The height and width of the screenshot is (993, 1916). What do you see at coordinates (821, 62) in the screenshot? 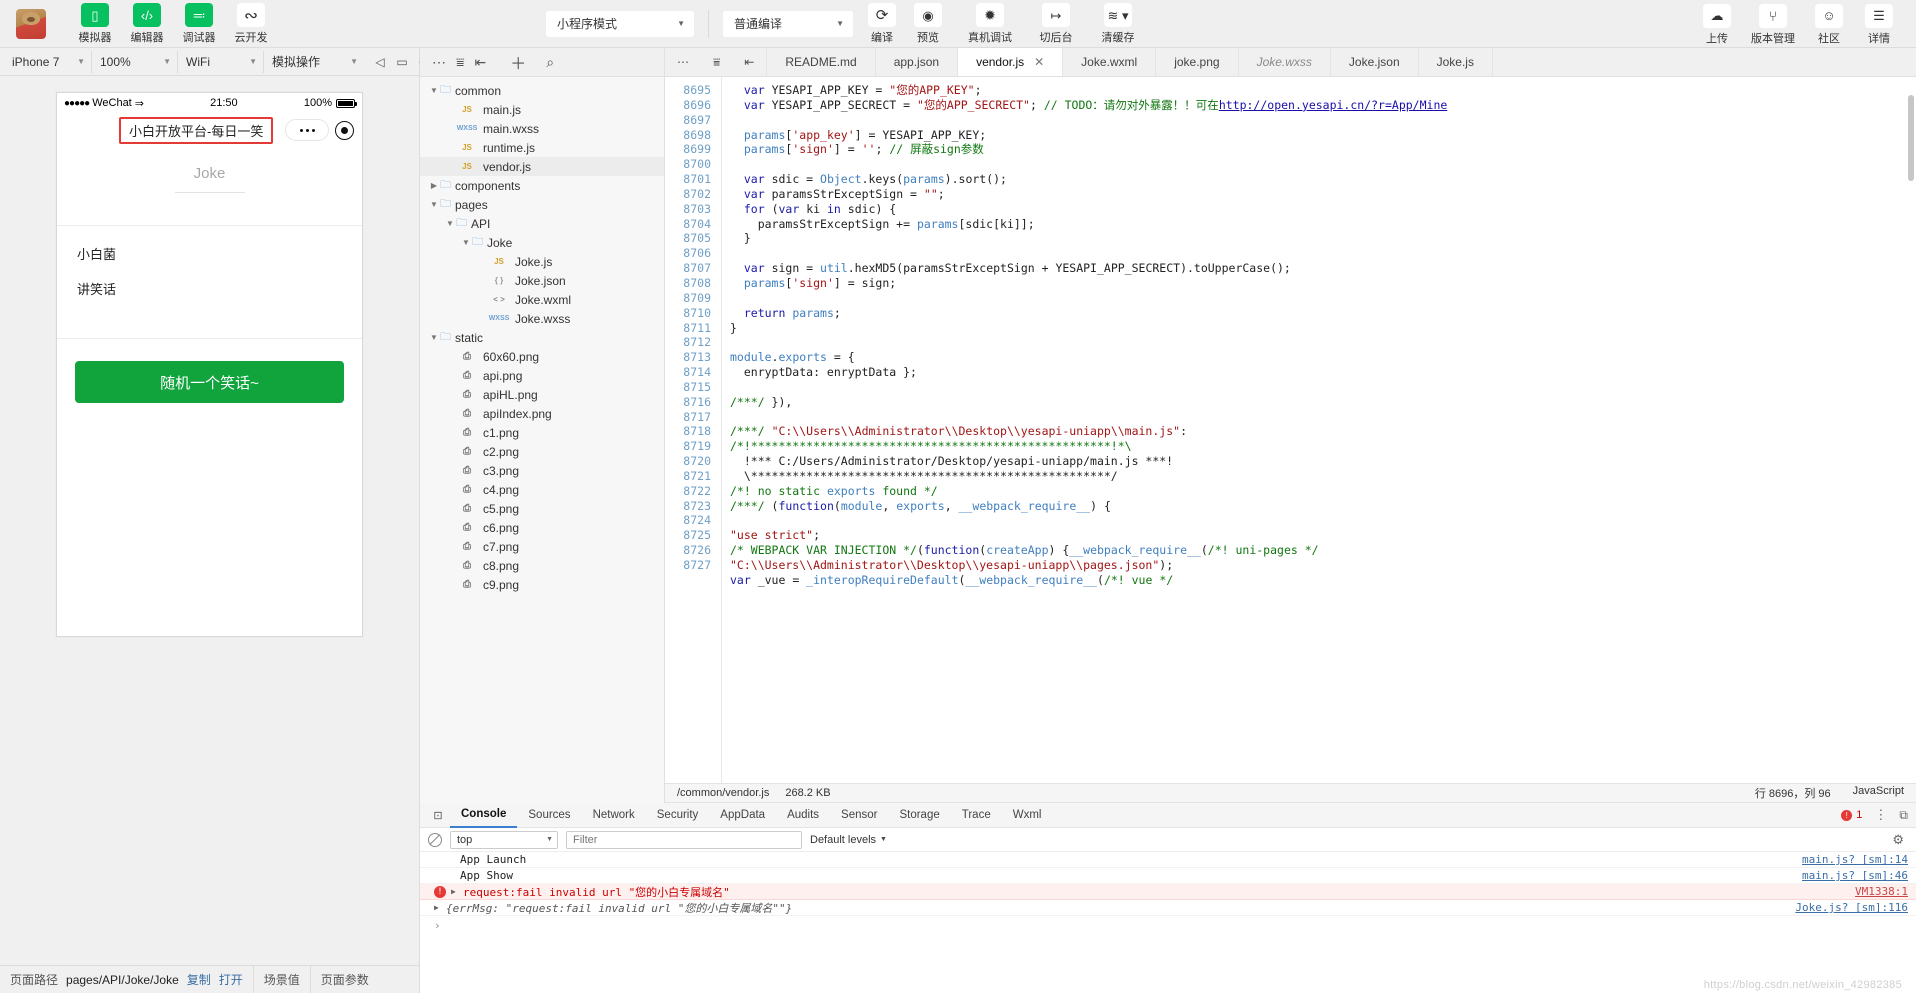
I see `editor-tab: README.md` at bounding box center [821, 62].